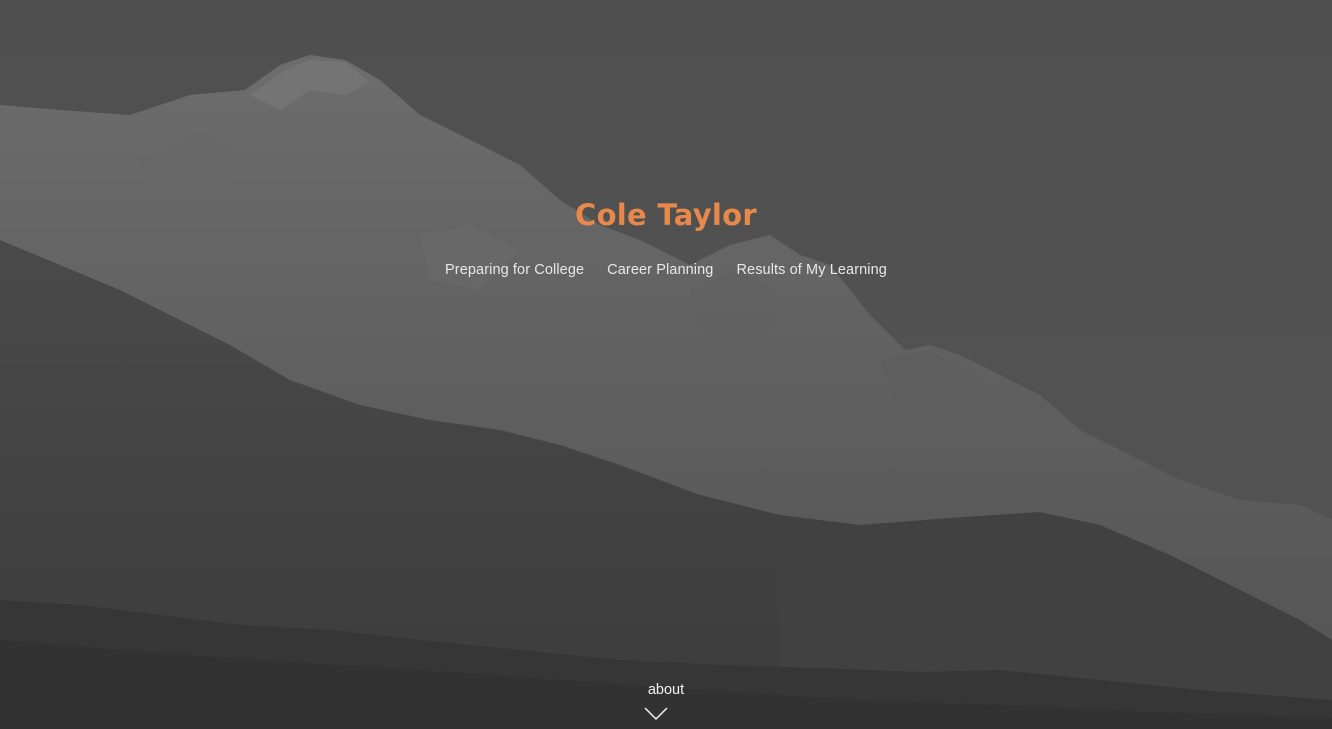 This screenshot has height=729, width=1332. I want to click on nav-link-career-planning: Career Planning, so click(660, 270).